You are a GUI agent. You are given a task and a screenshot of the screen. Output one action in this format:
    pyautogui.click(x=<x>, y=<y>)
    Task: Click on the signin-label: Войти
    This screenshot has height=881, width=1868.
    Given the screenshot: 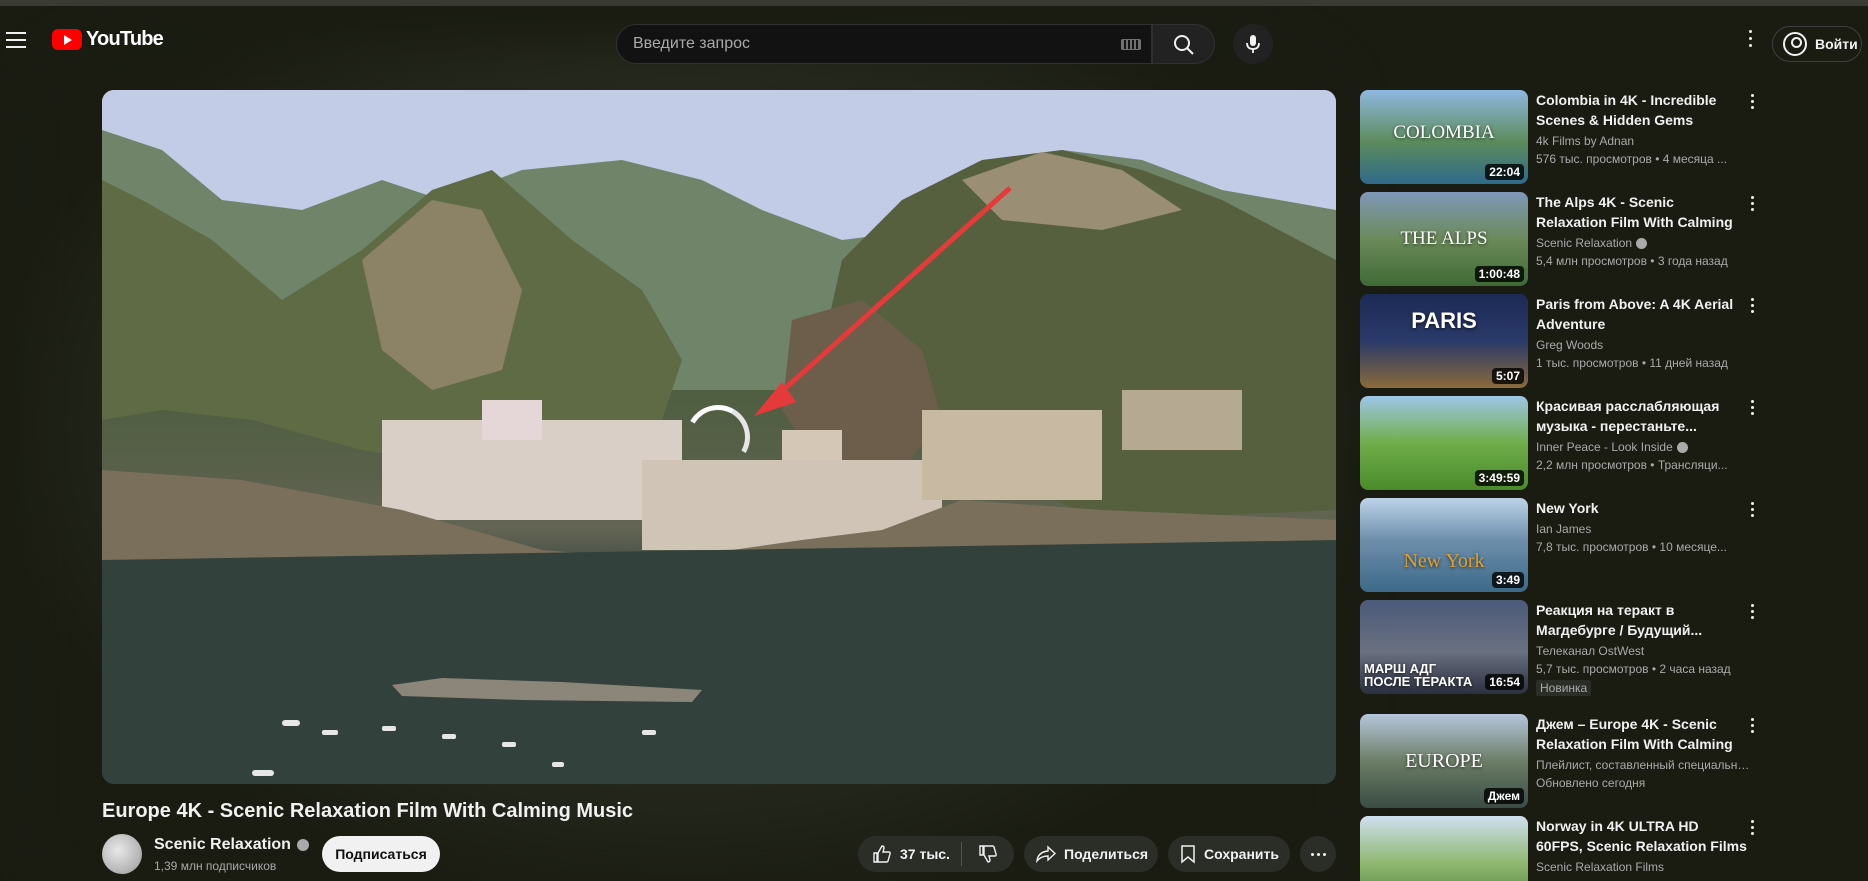 What is the action you would take?
    pyautogui.click(x=1836, y=44)
    